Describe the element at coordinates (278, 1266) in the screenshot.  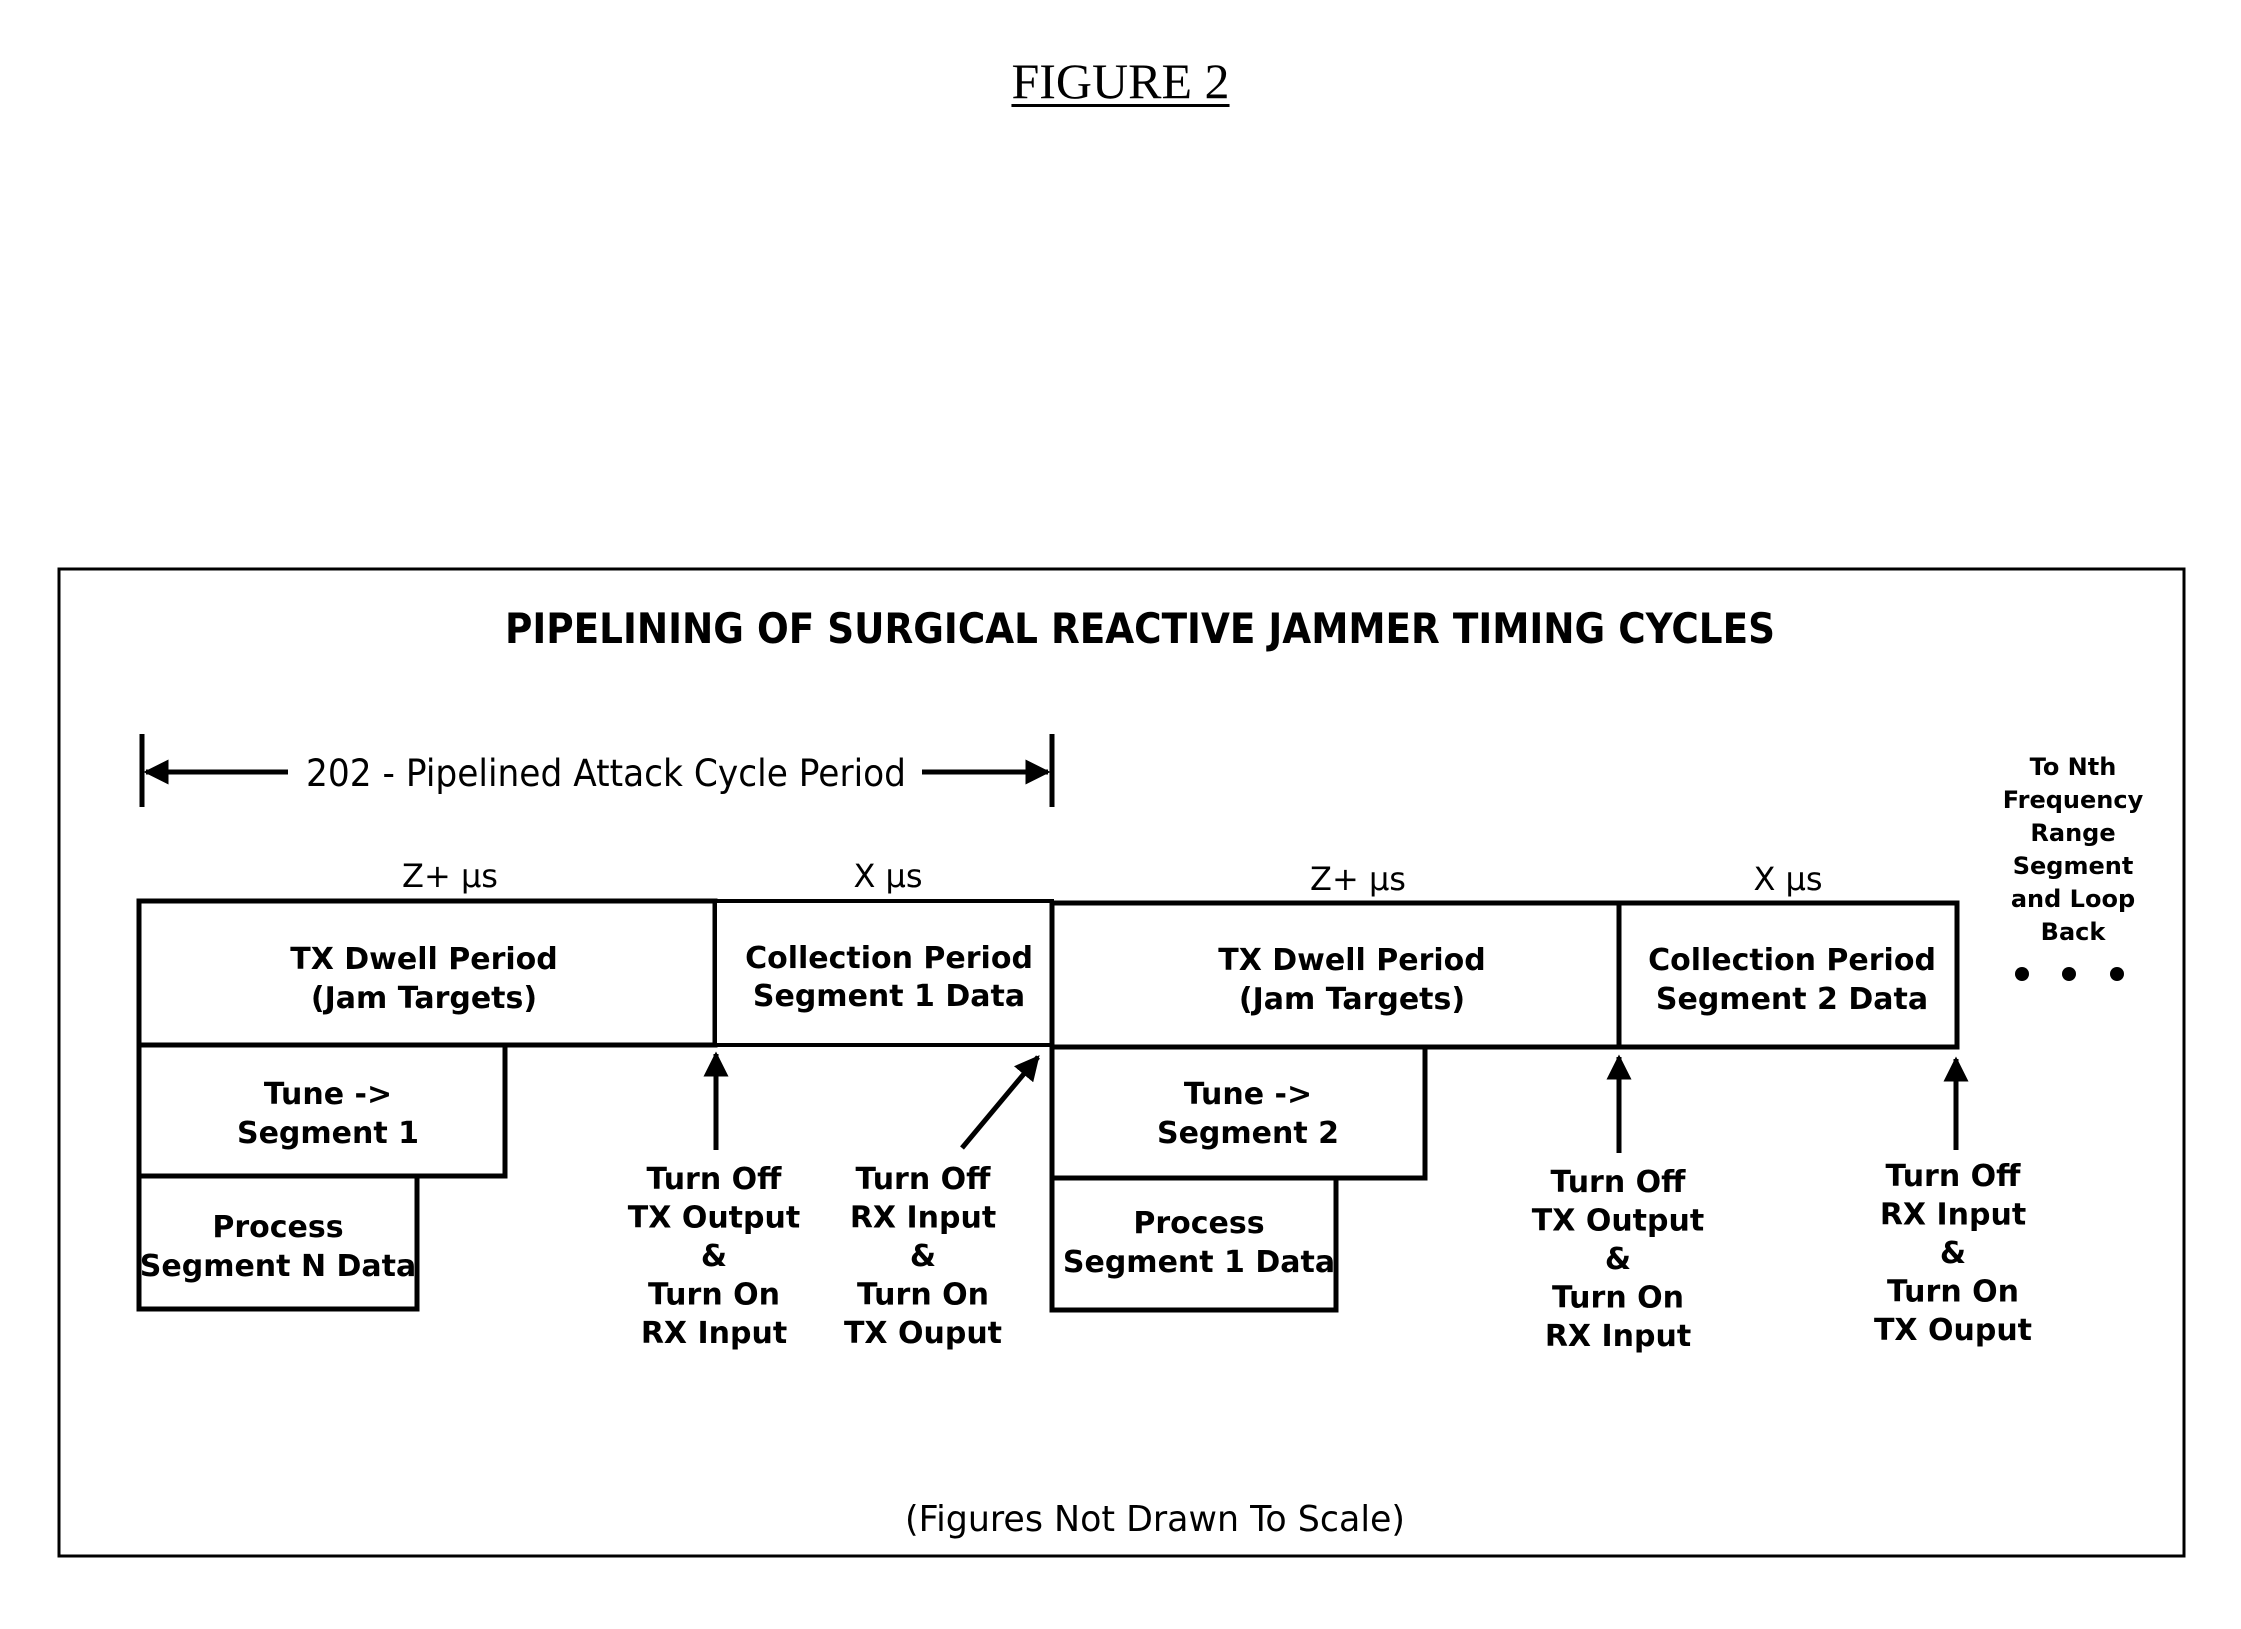
I see `process-segment-n-line2: Segment N Data` at that location.